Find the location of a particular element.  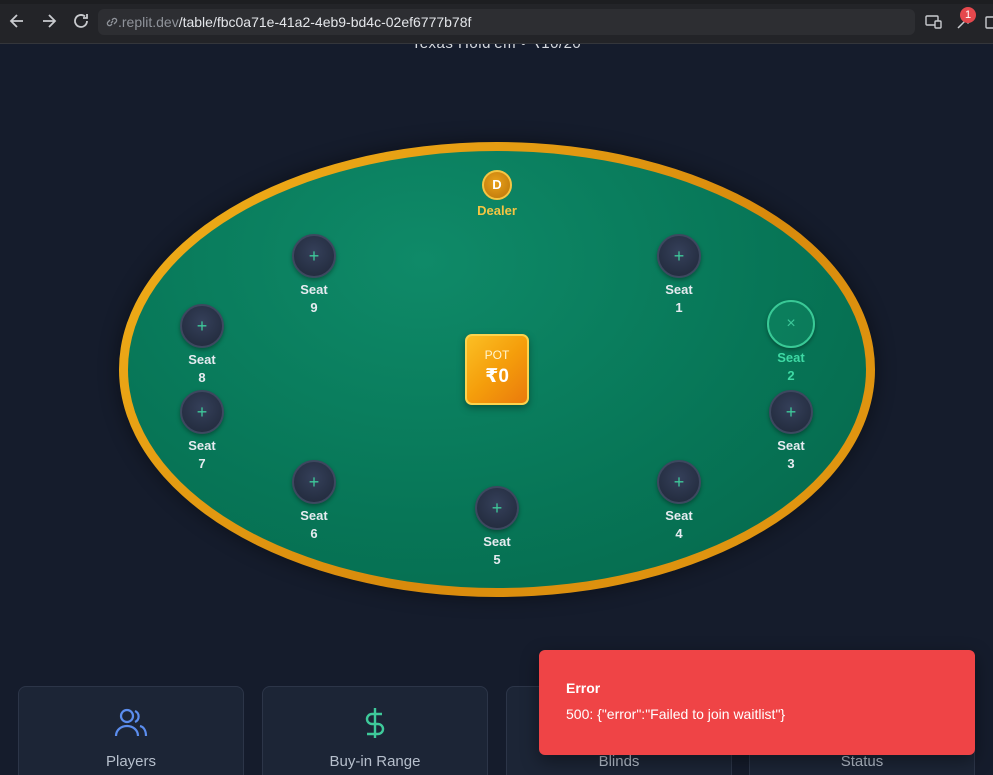

seat-7-number: 7 is located at coordinates (202, 463).